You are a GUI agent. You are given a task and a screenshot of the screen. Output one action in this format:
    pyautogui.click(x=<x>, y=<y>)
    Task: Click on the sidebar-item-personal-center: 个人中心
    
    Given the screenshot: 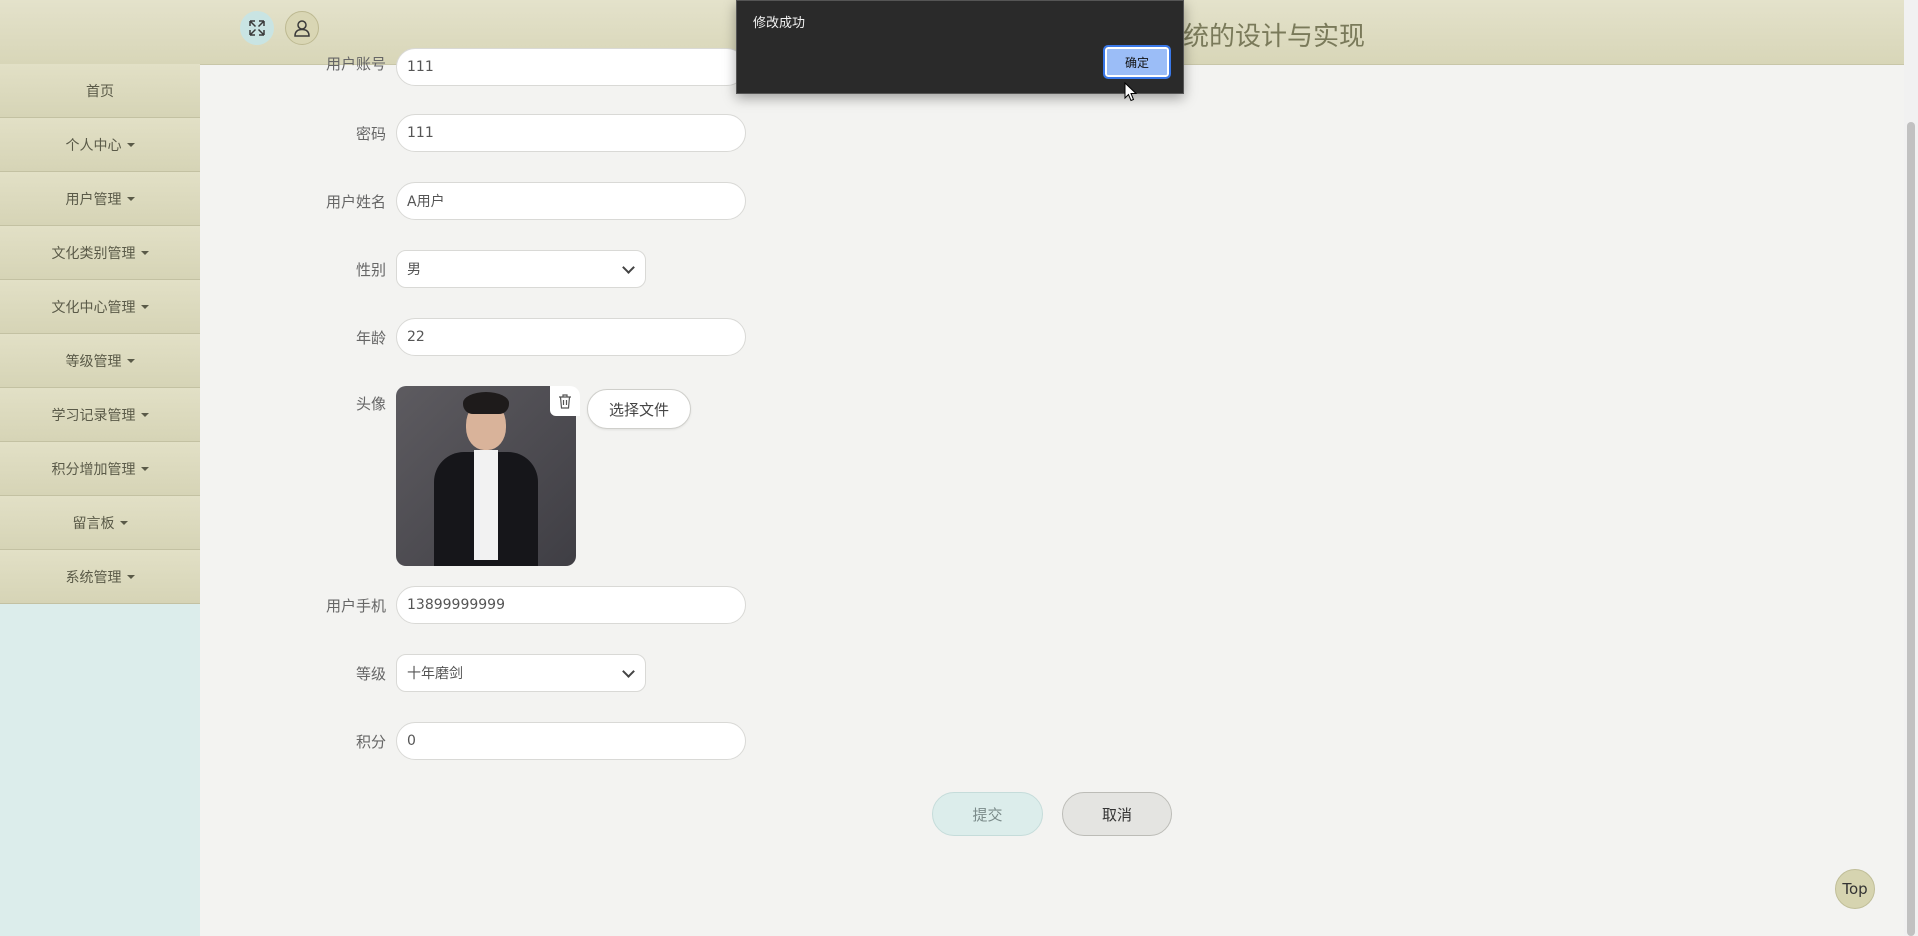 What is the action you would take?
    pyautogui.click(x=100, y=145)
    